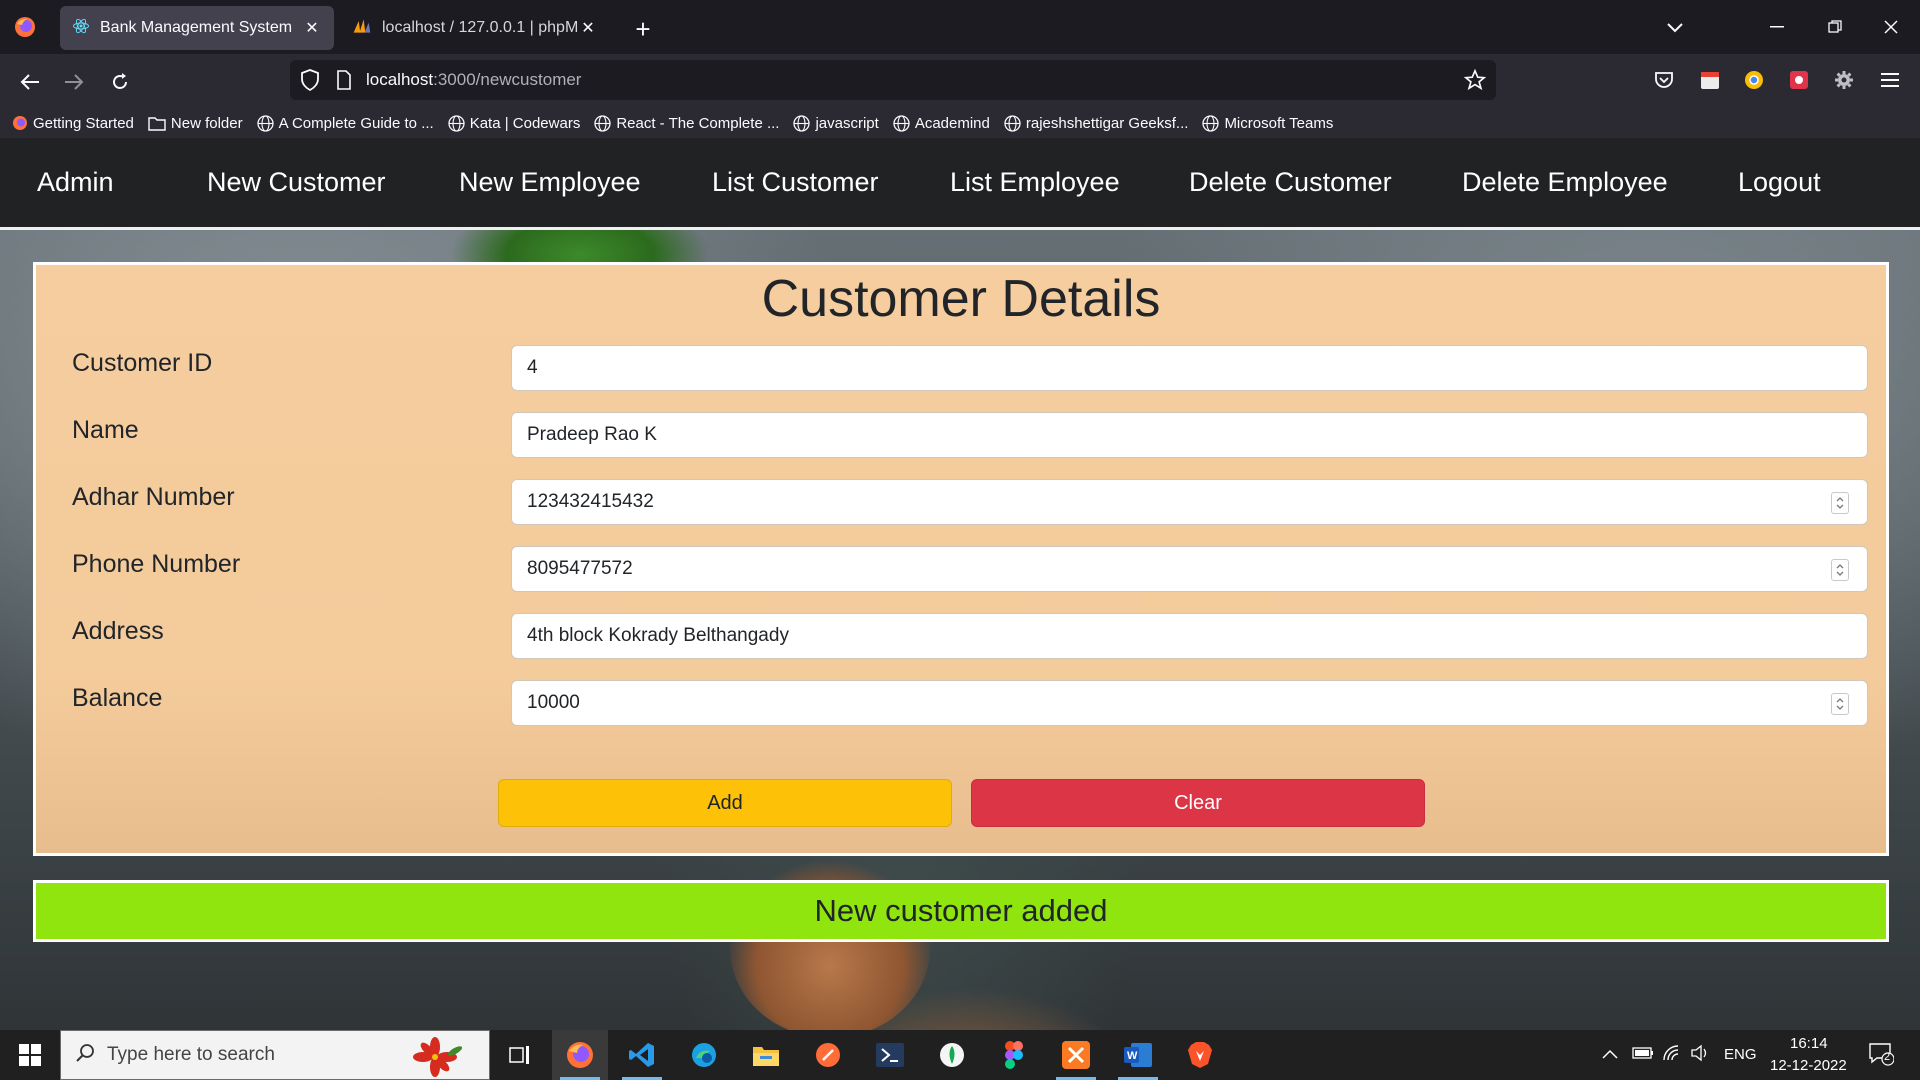 The width and height of the screenshot is (1920, 1080). Describe the element at coordinates (344, 82) in the screenshot. I see `page-icon` at that location.